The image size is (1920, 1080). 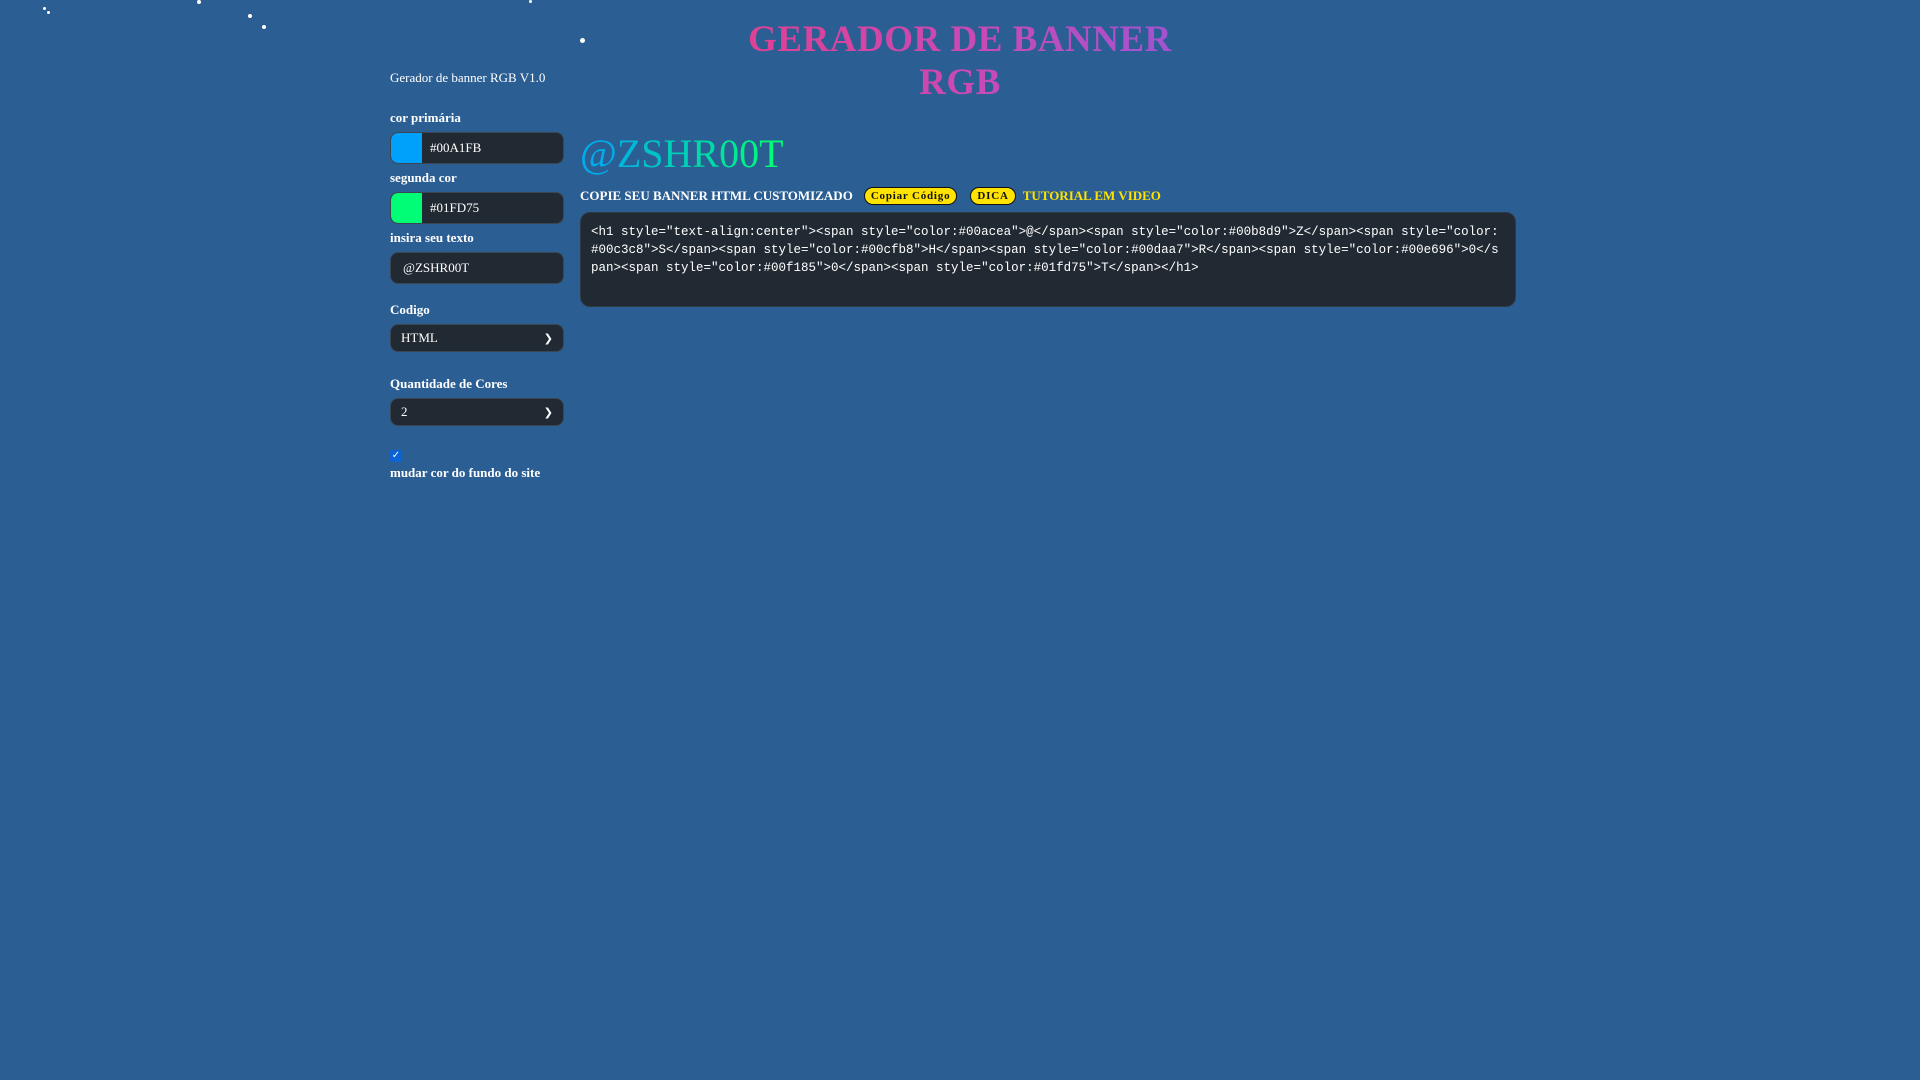 What do you see at coordinates (910, 196) in the screenshot?
I see `copy-code-button: Copiar Código` at bounding box center [910, 196].